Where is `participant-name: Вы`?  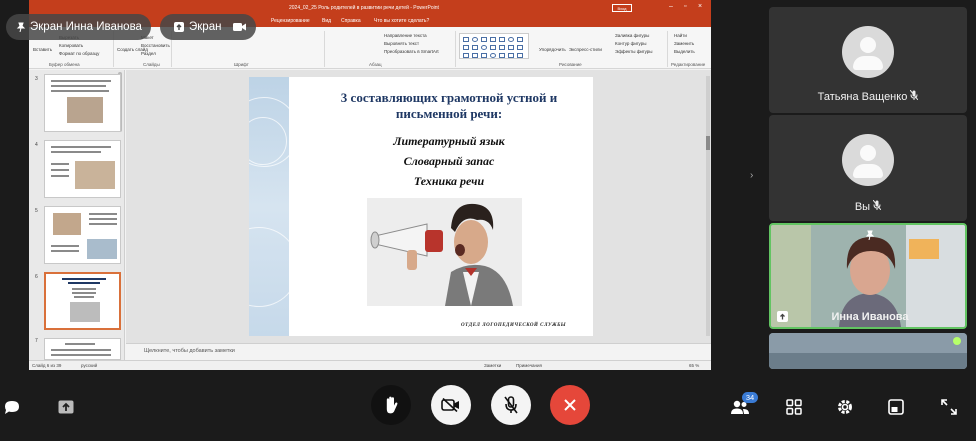
participant-name: Вы is located at coordinates (868, 206).